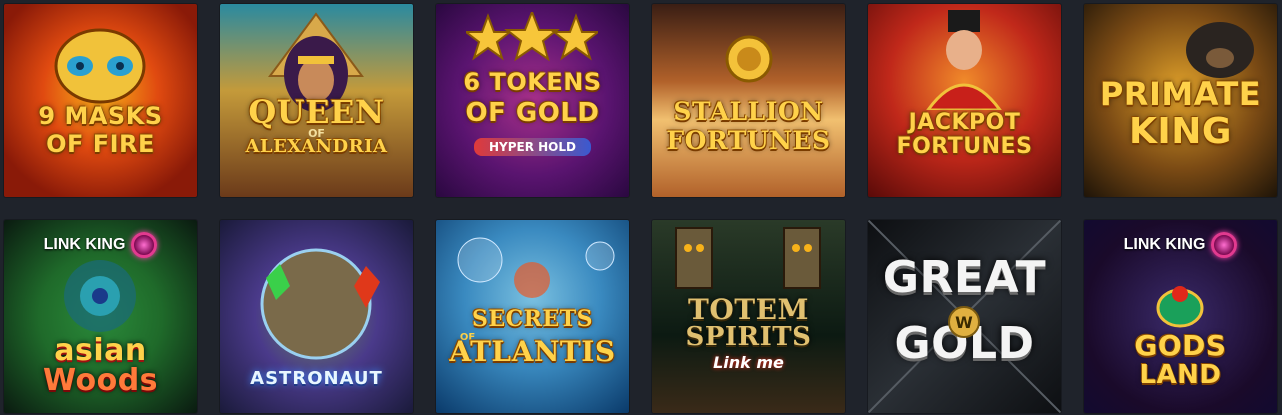 Image resolution: width=1282 pixels, height=415 pixels. Describe the element at coordinates (532, 351) in the screenshot. I see `game-title-line-2: ATLANTIS` at that location.